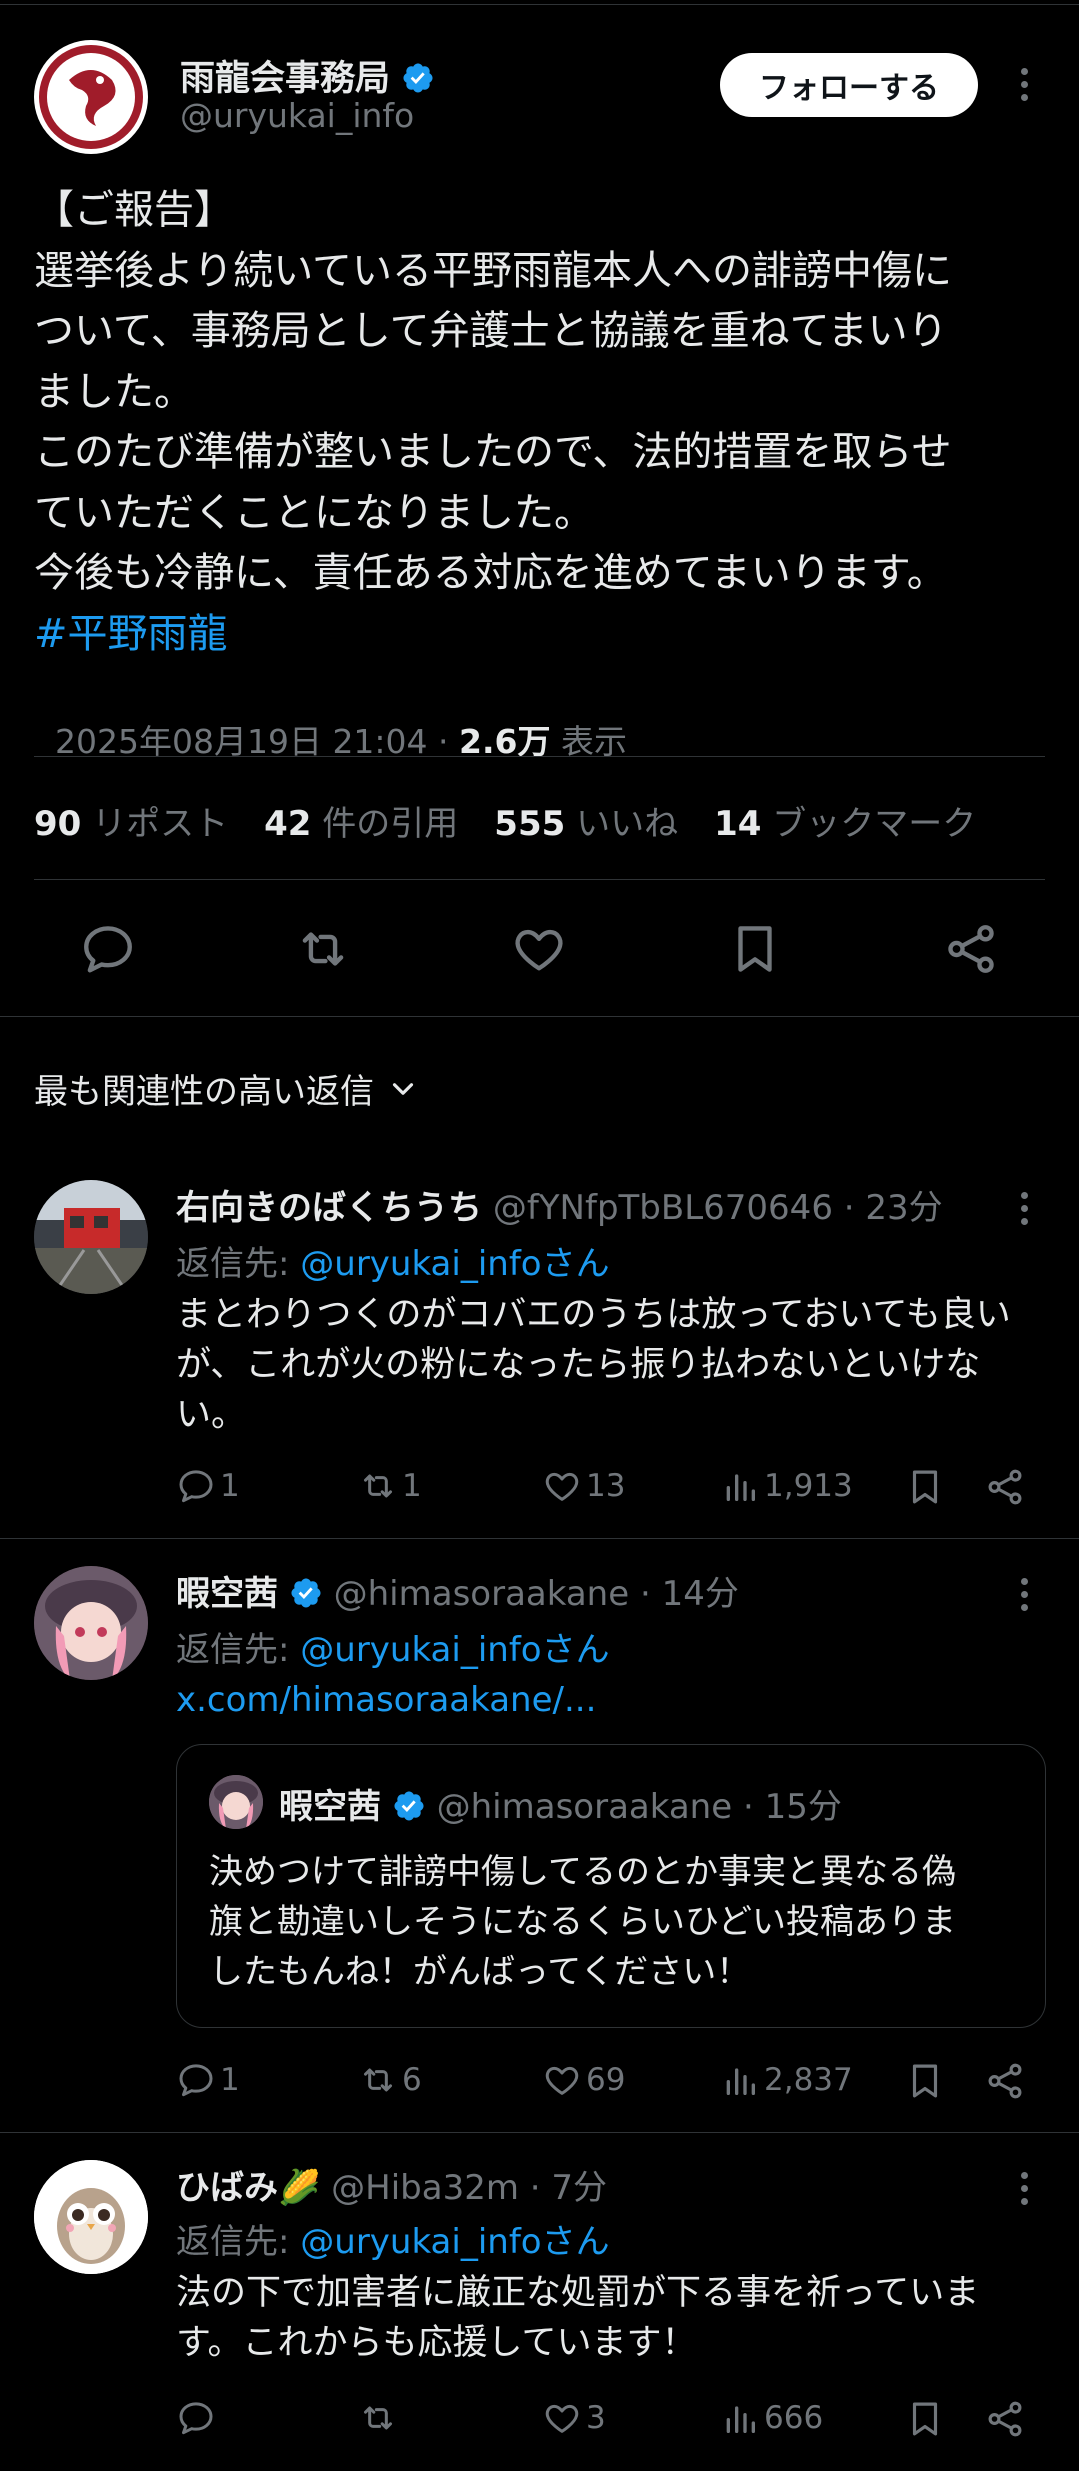 This screenshot has height=2471, width=1079. I want to click on follow-button-label: フォローする, so click(849, 88).